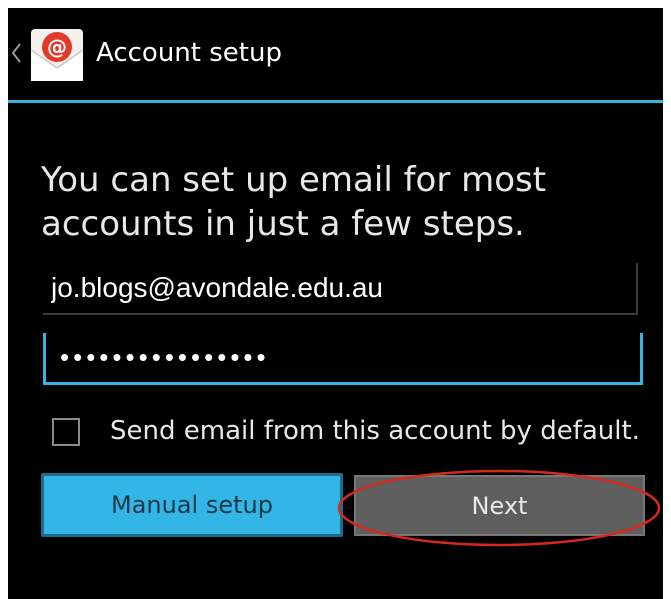  What do you see at coordinates (499, 505) in the screenshot?
I see `next-button: Next` at bounding box center [499, 505].